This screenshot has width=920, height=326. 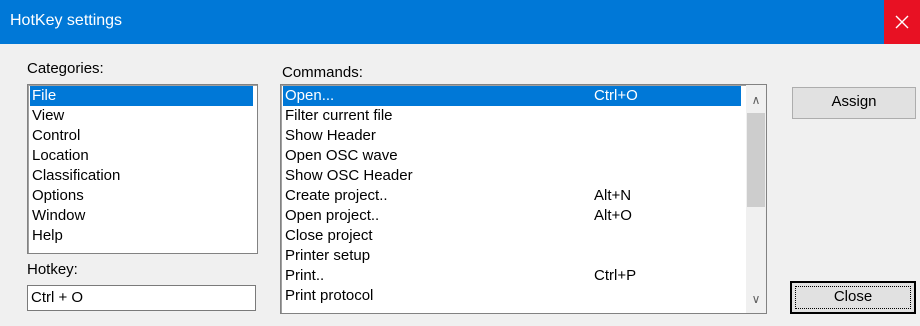 What do you see at coordinates (756, 100) in the screenshot?
I see `scroll-up-icon: ∧` at bounding box center [756, 100].